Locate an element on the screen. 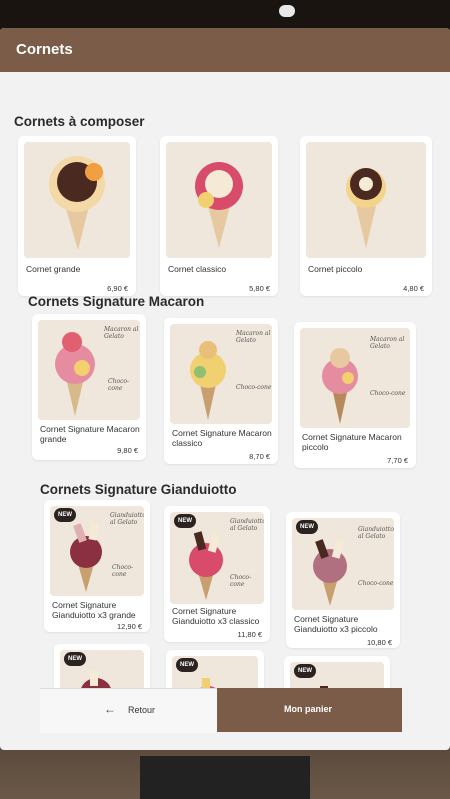 This screenshot has height=799, width=450. product-name: Cornet grande is located at coordinates (53, 269).